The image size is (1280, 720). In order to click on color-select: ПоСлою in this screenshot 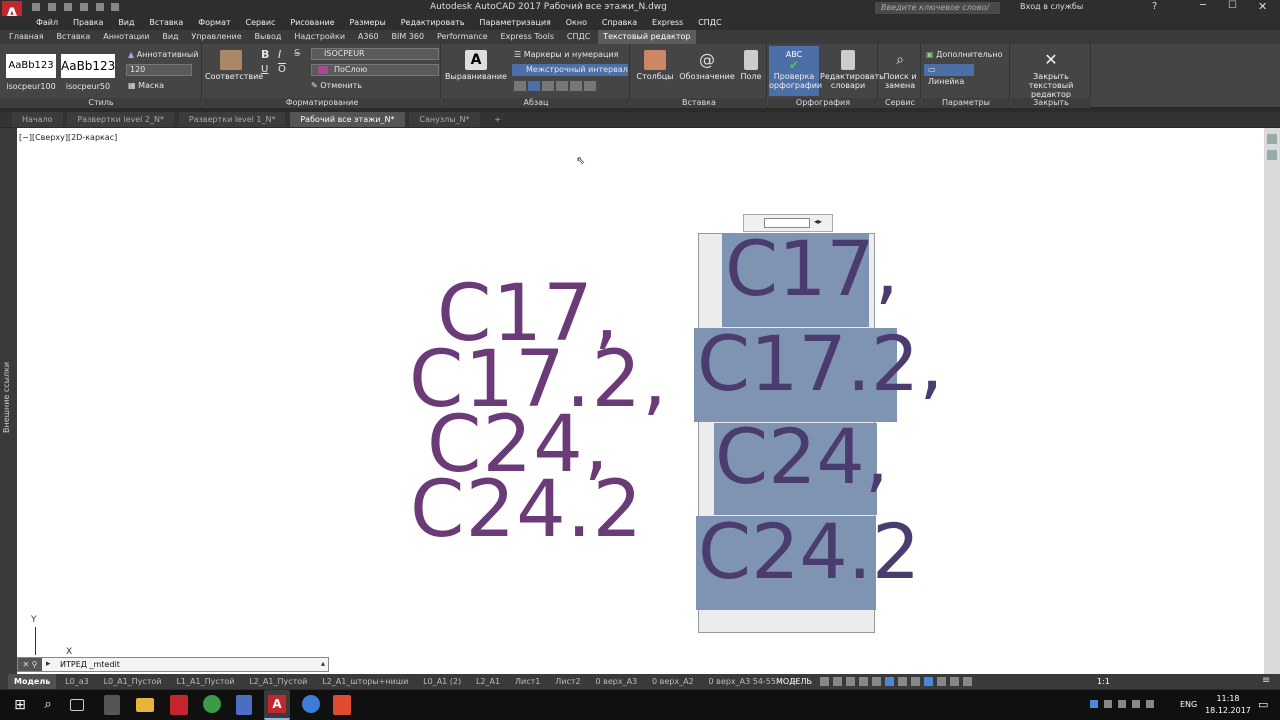, I will do `click(375, 70)`.